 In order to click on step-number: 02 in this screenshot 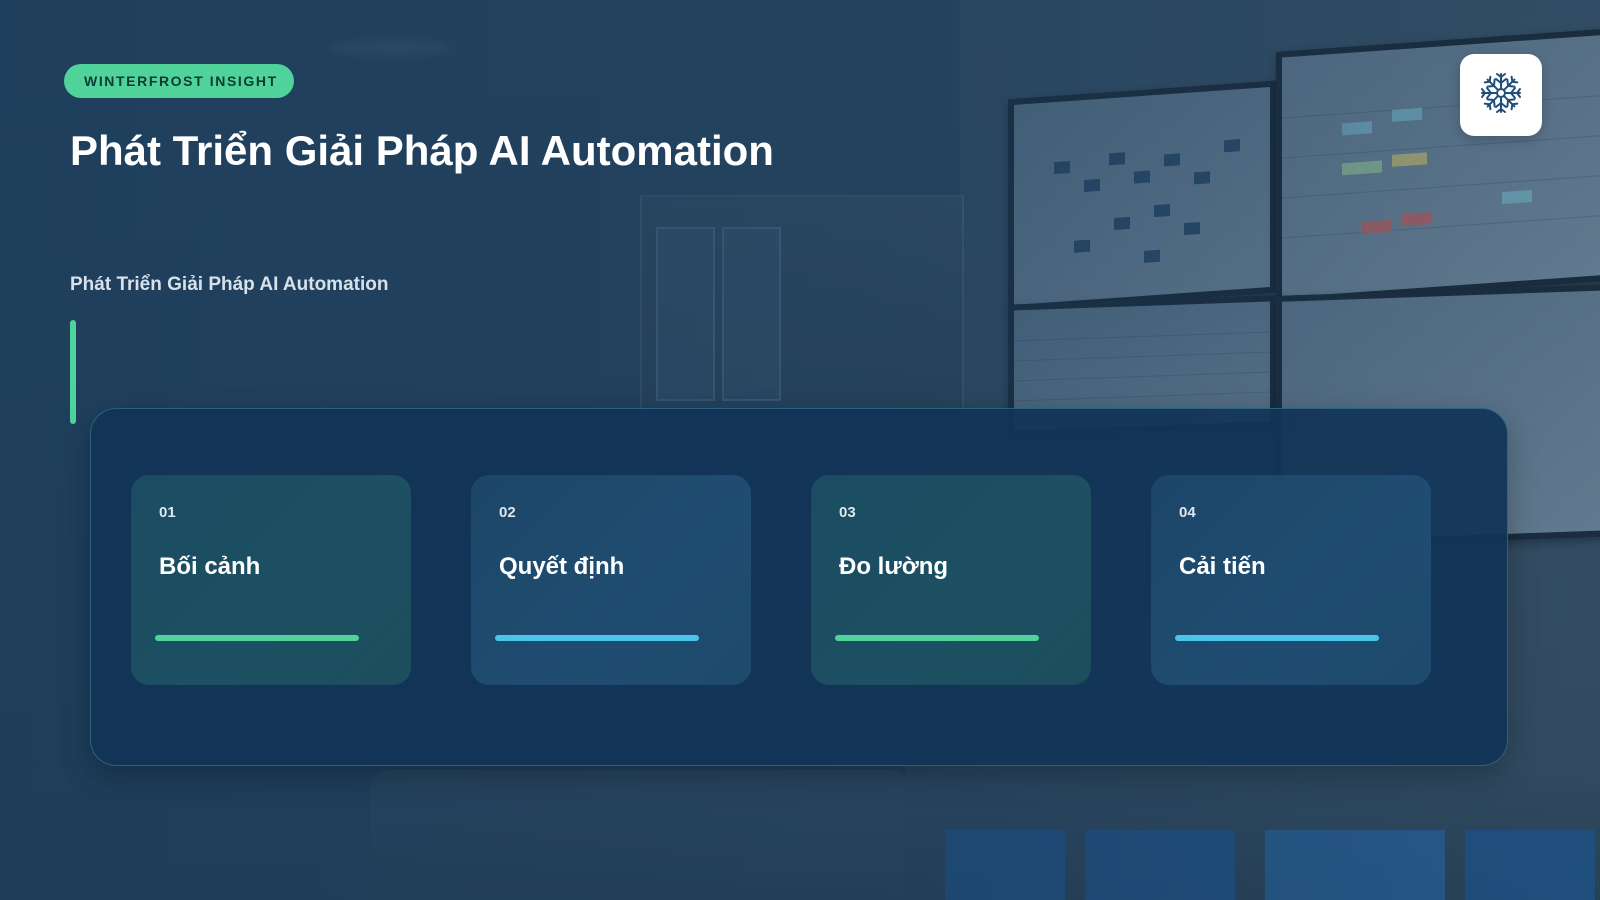, I will do `click(507, 512)`.